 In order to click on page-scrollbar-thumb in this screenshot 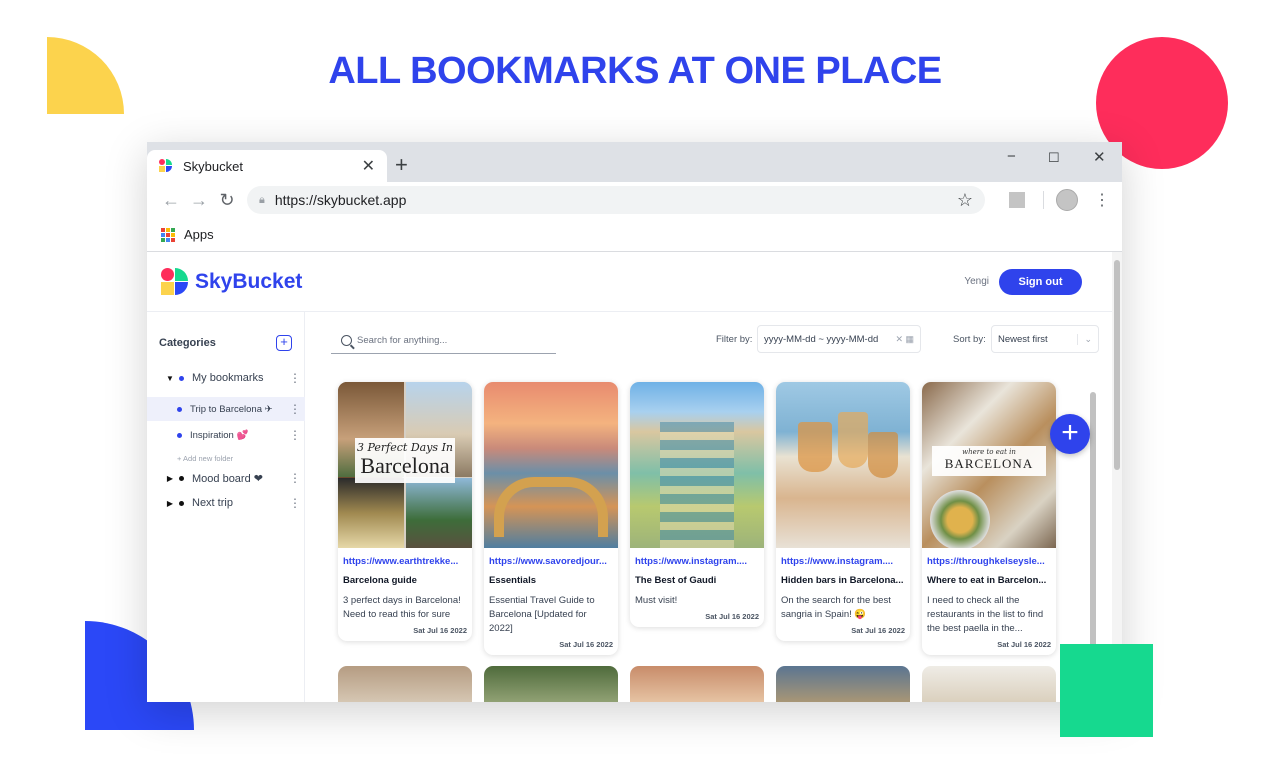, I will do `click(1117, 365)`.